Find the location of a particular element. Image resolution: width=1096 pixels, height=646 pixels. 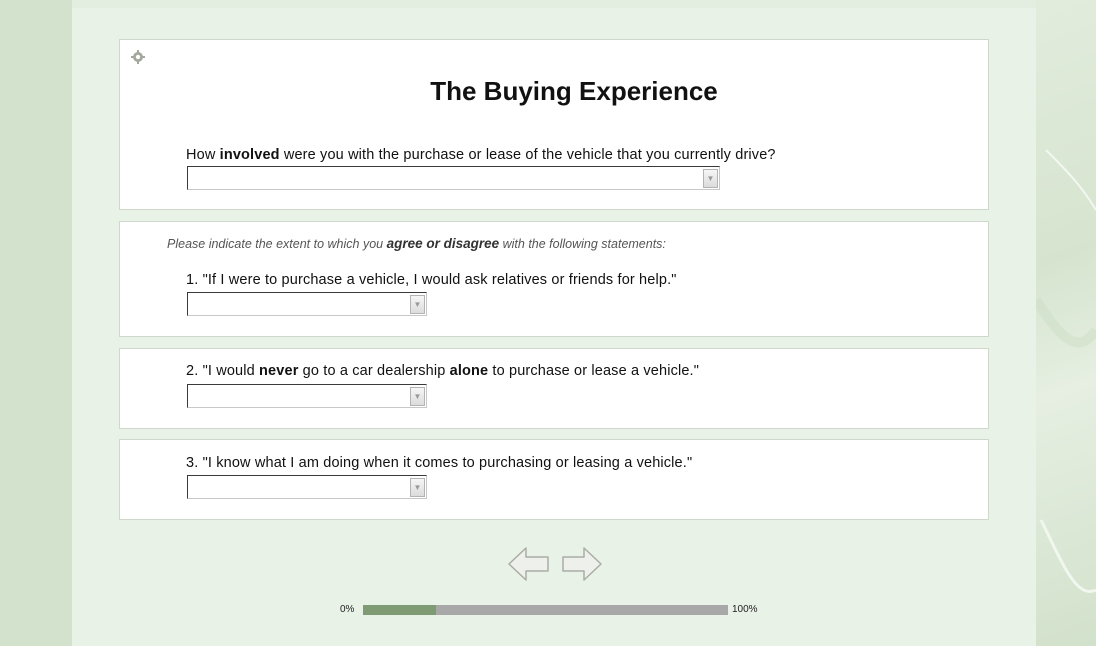

page-title: The Buying Experience is located at coordinates (574, 91).